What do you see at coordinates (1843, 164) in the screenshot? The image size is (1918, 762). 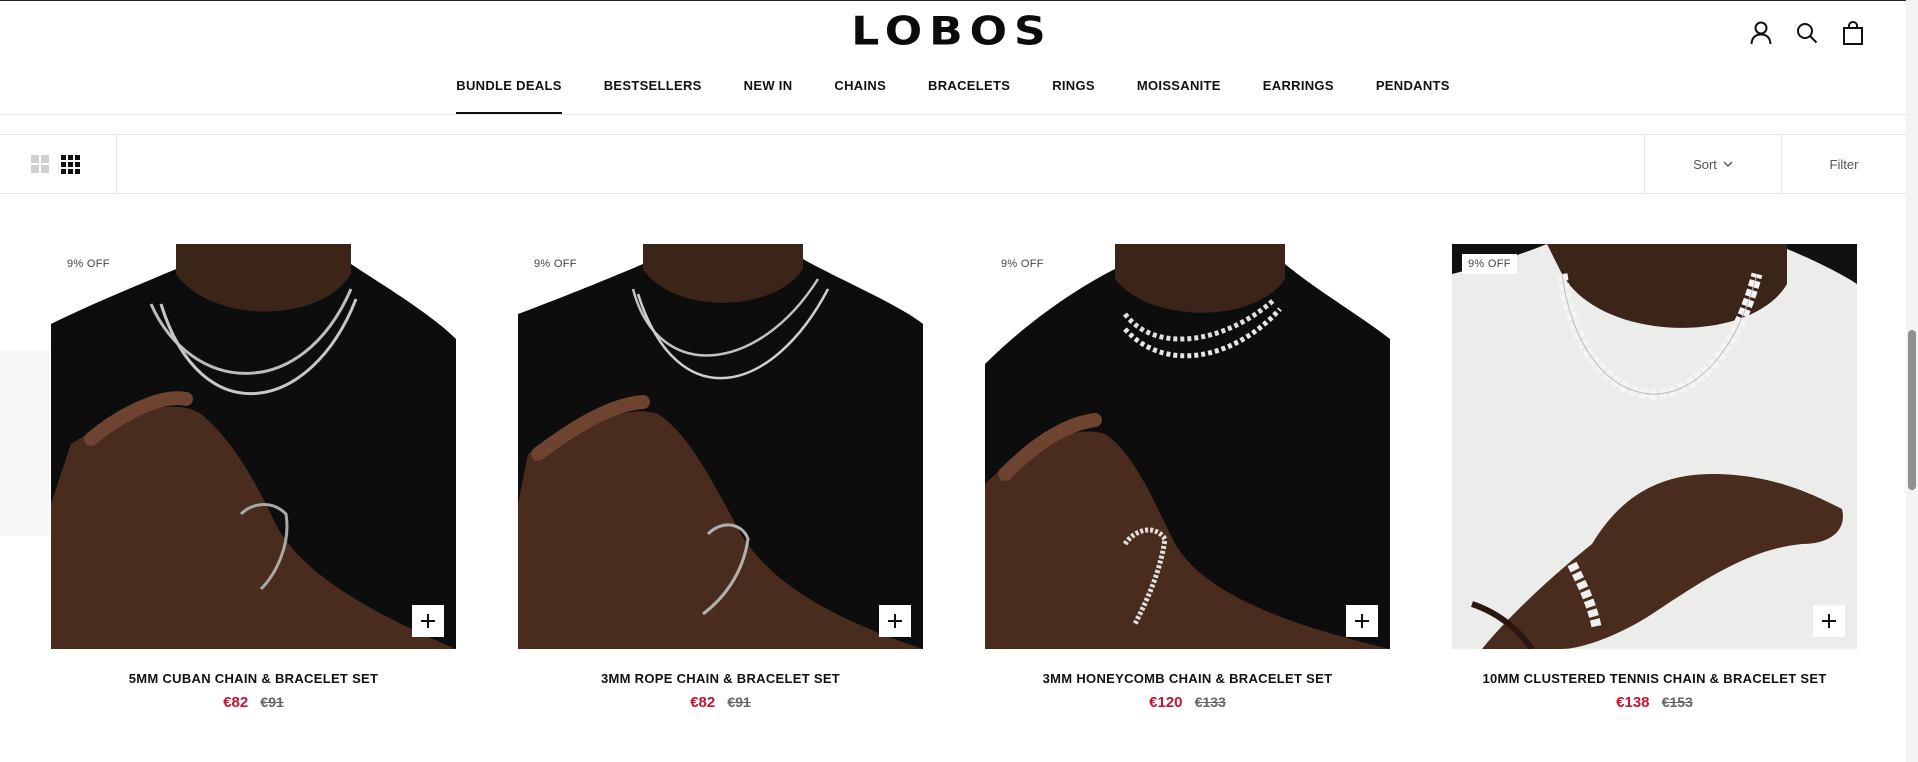 I see `filter-button: Filter` at bounding box center [1843, 164].